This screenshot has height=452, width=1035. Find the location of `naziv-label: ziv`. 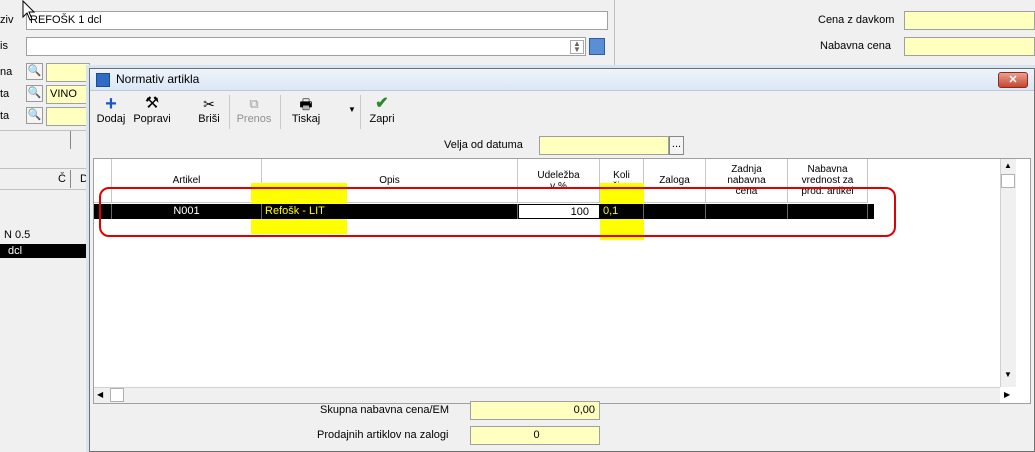

naziv-label: ziv is located at coordinates (7, 20).